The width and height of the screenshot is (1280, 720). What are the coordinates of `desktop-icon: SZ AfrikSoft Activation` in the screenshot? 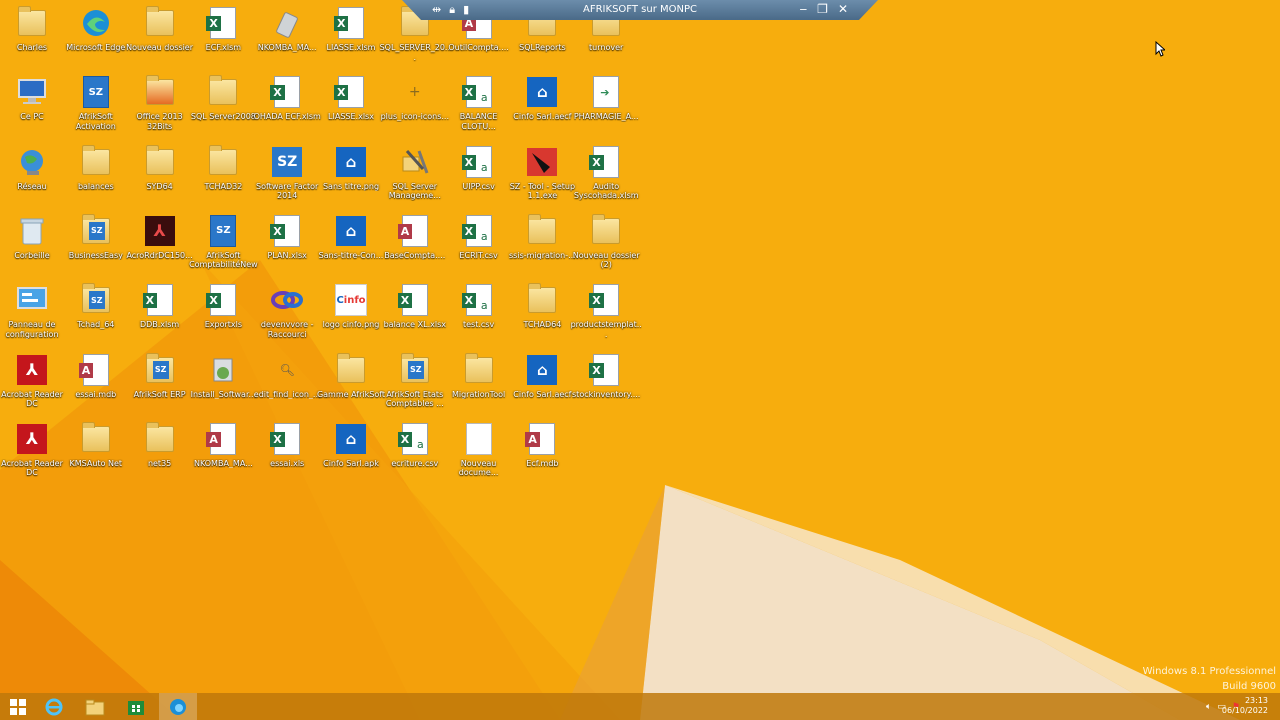 It's located at (96, 107).